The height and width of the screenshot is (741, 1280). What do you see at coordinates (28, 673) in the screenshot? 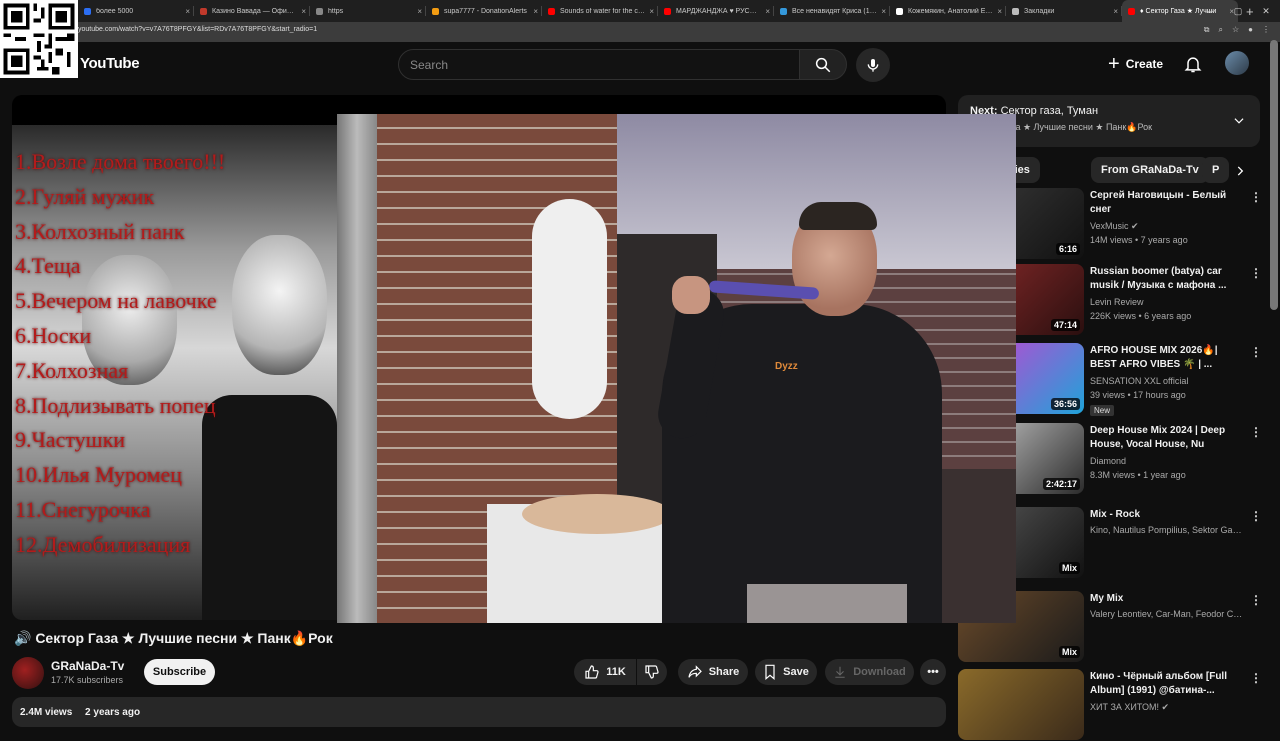
I see `channel-avatar` at bounding box center [28, 673].